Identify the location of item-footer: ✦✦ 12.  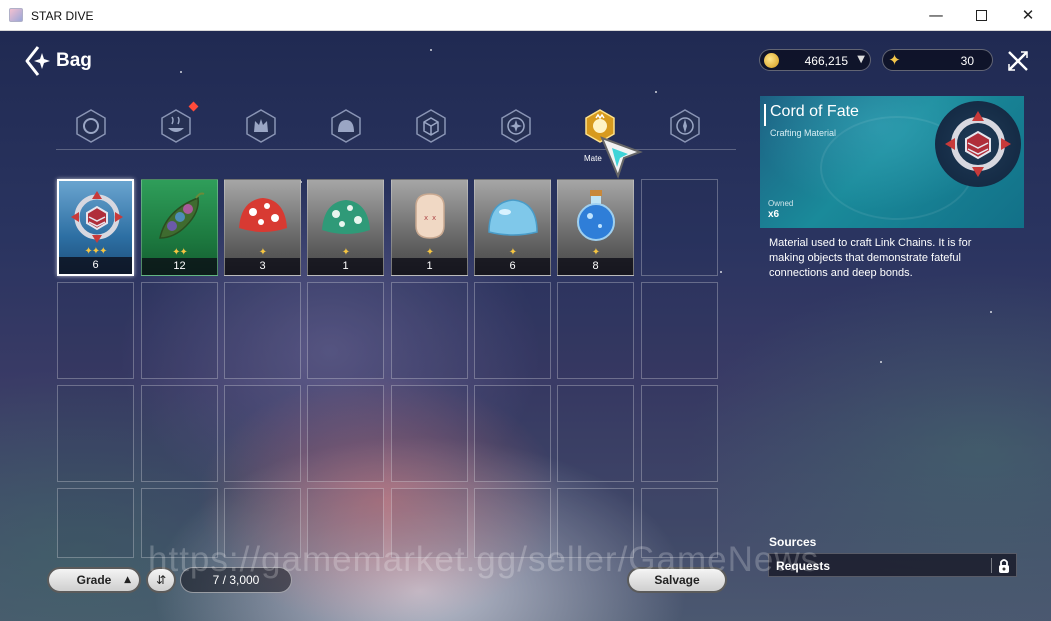
(179, 261).